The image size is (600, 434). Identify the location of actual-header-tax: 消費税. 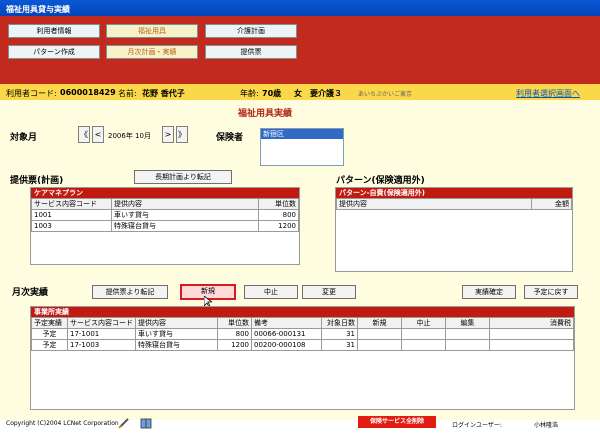
(531, 323).